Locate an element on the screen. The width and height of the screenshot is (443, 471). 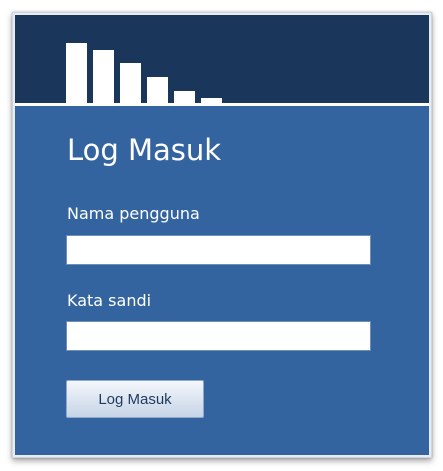
username-input is located at coordinates (218, 250).